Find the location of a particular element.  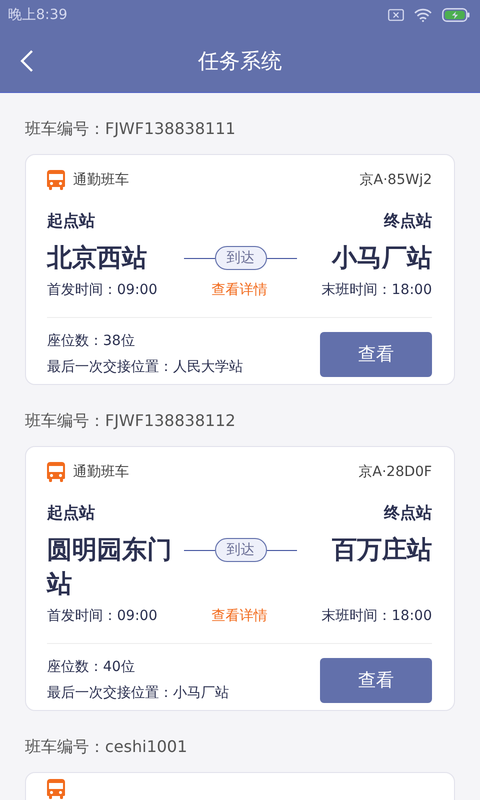

handover-location: 最后一次交接位置：小马厂站 is located at coordinates (138, 693).